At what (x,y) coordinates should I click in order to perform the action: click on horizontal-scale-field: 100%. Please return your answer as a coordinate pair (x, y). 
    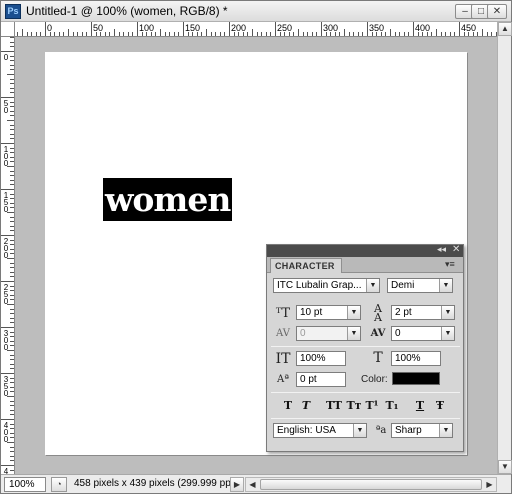
    Looking at the image, I should click on (416, 358).